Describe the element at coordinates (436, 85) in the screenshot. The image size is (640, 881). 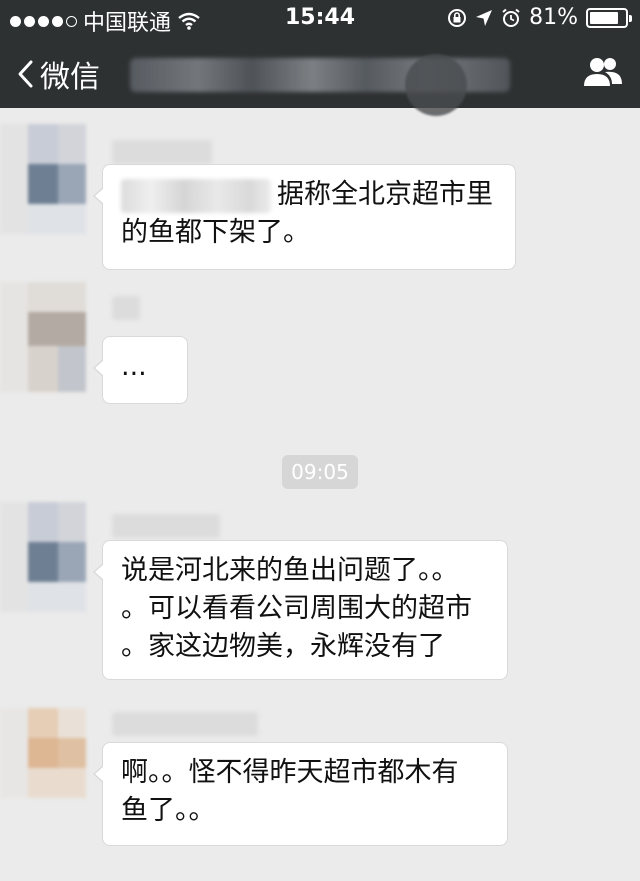
I see `floating-overlay` at that location.